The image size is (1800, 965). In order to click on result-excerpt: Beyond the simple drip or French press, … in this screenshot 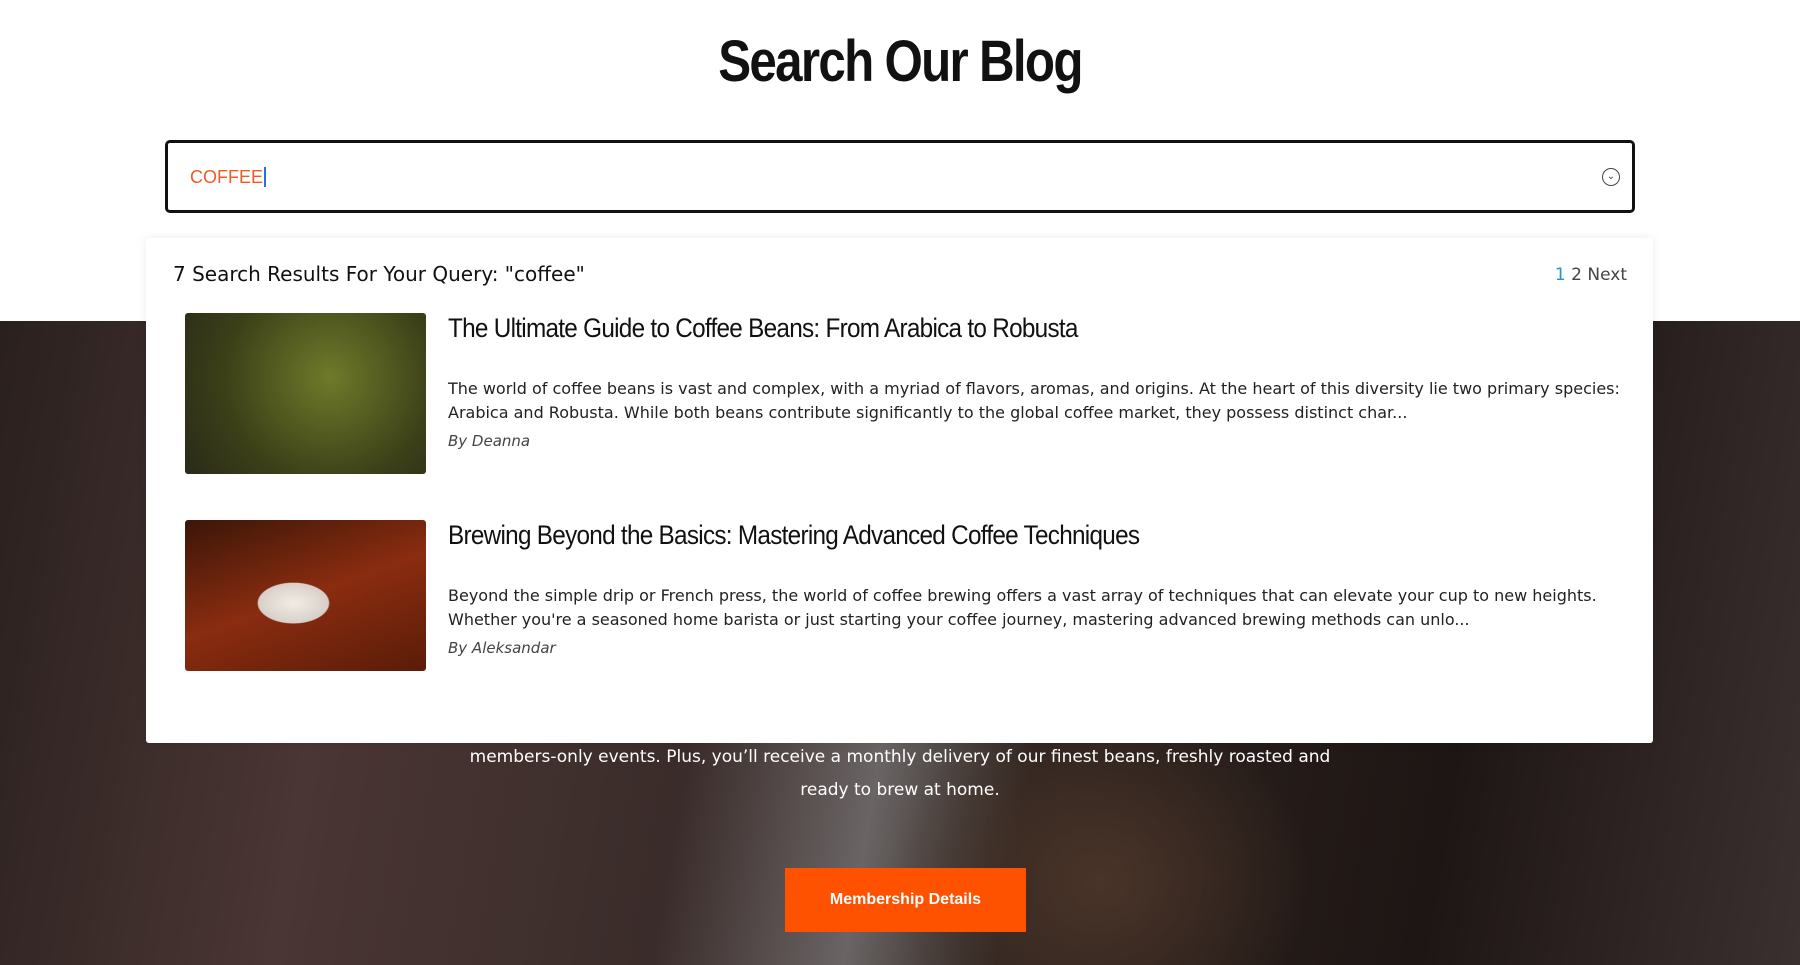, I will do `click(1022, 607)`.